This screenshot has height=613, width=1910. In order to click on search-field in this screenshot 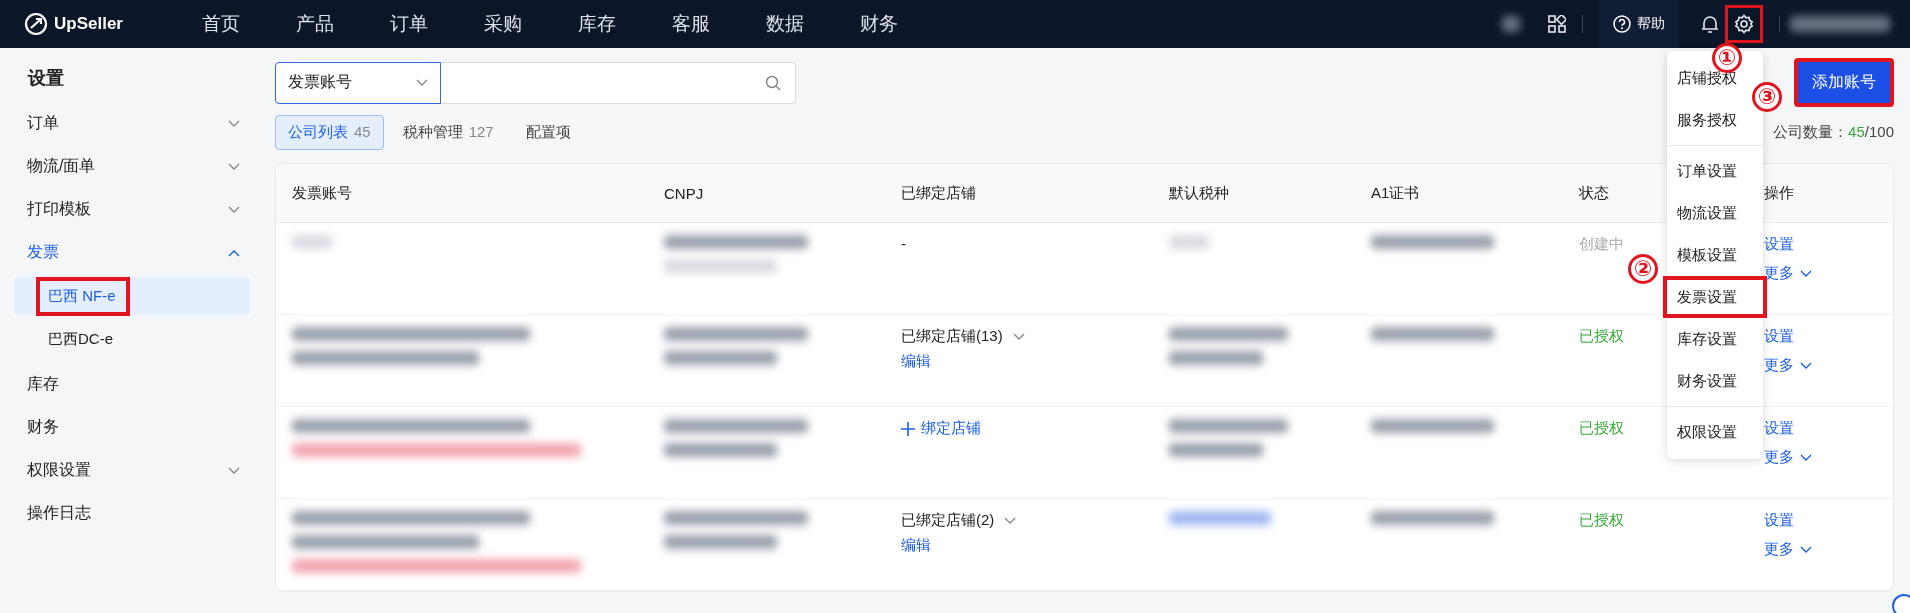, I will do `click(618, 82)`.